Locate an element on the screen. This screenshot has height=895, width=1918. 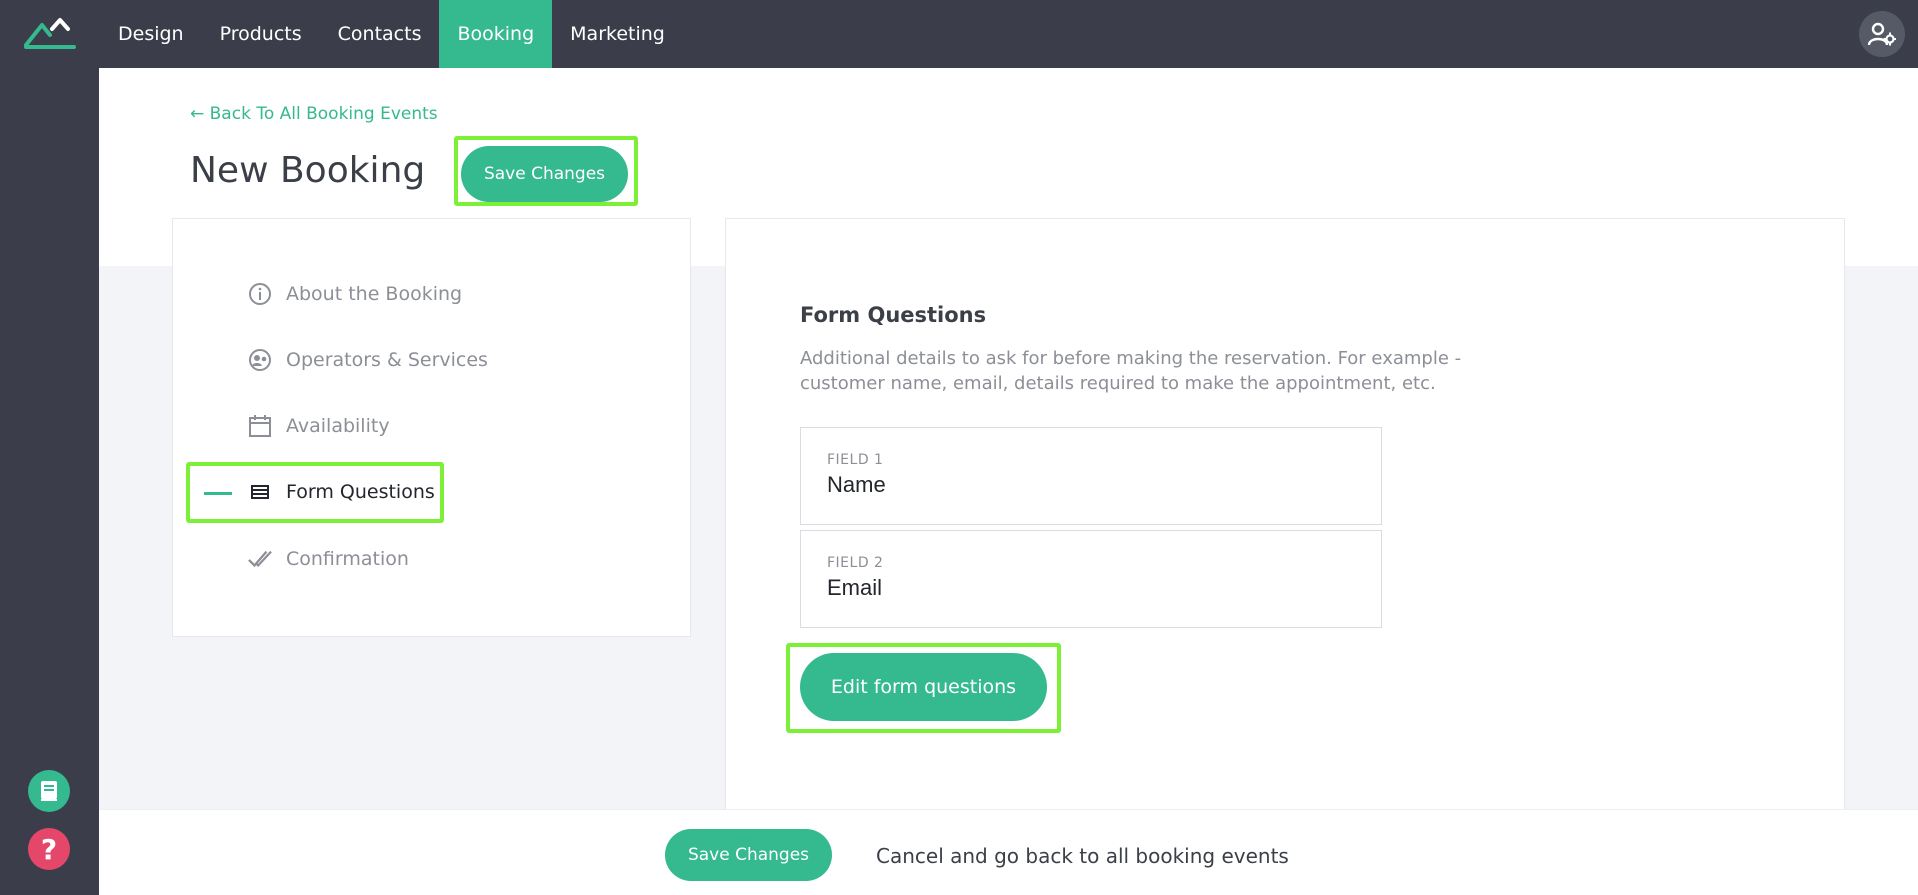
active-step-indicator is located at coordinates (218, 493).